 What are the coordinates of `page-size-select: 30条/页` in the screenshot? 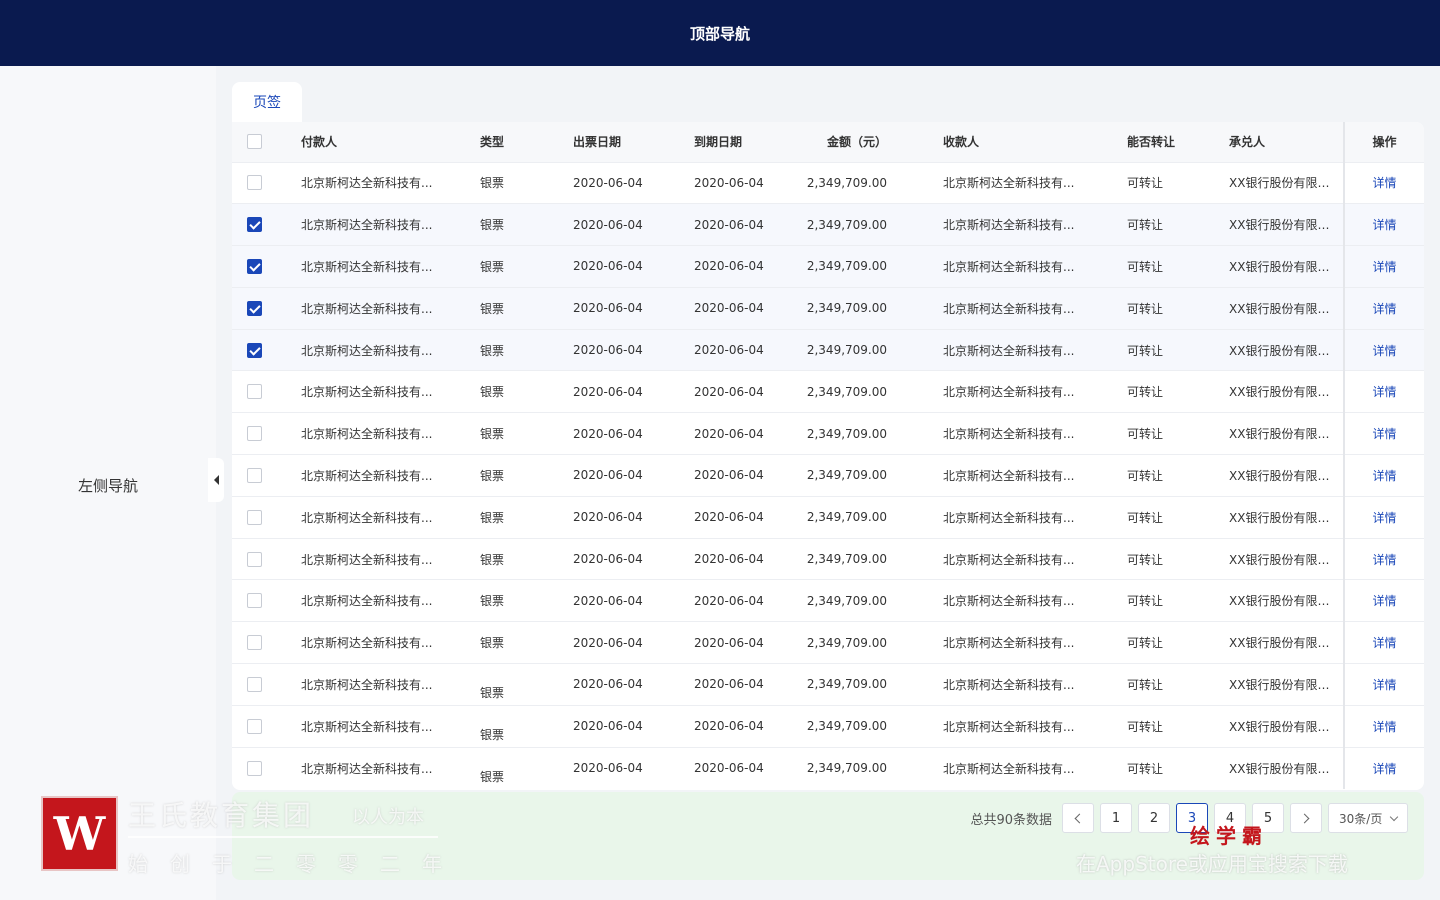 It's located at (1368, 818).